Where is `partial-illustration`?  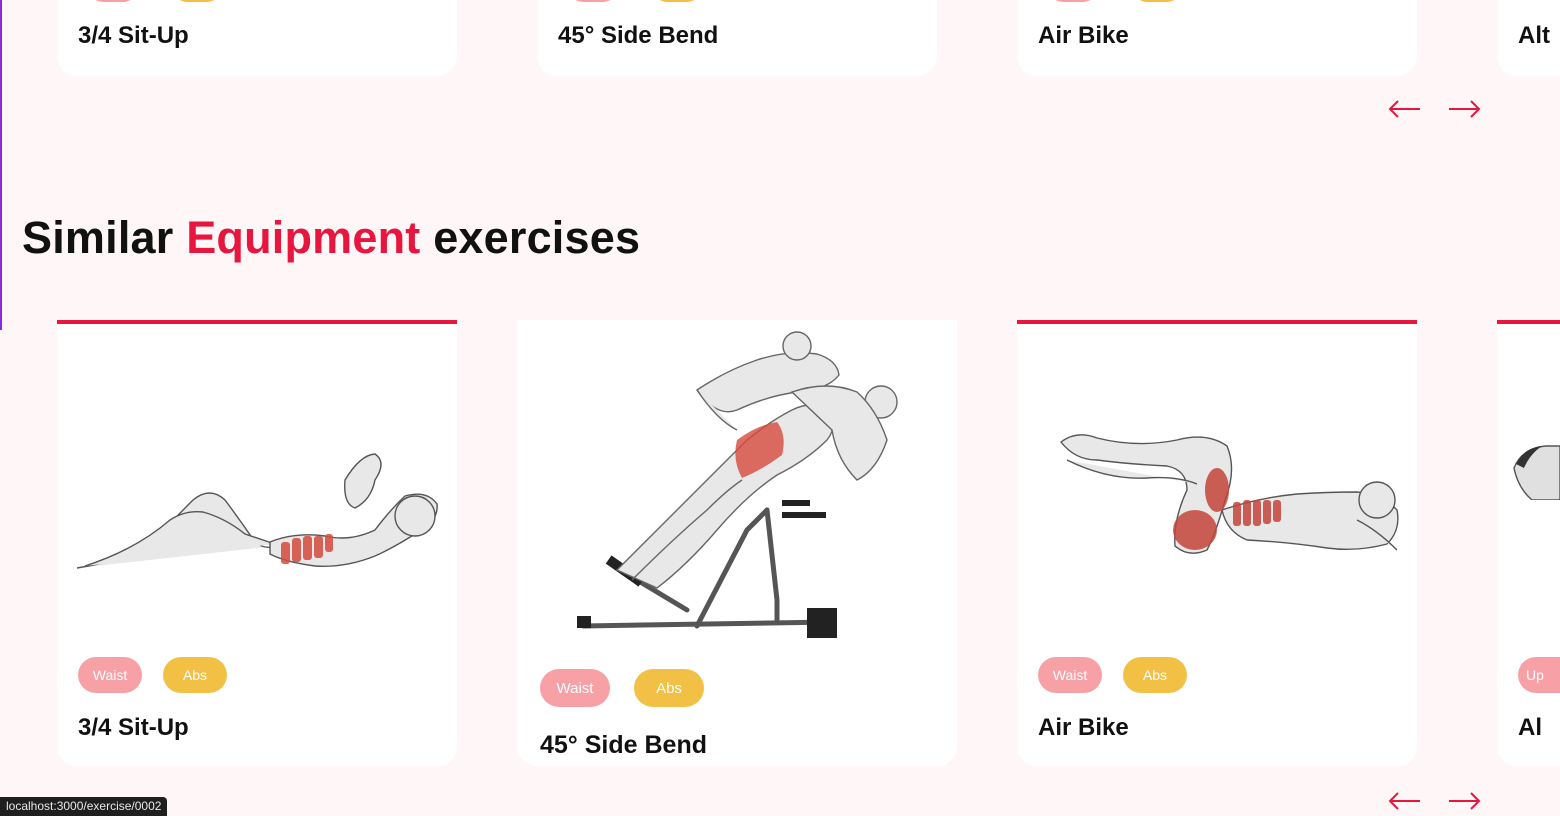
partial-illustration is located at coordinates (1536, 472).